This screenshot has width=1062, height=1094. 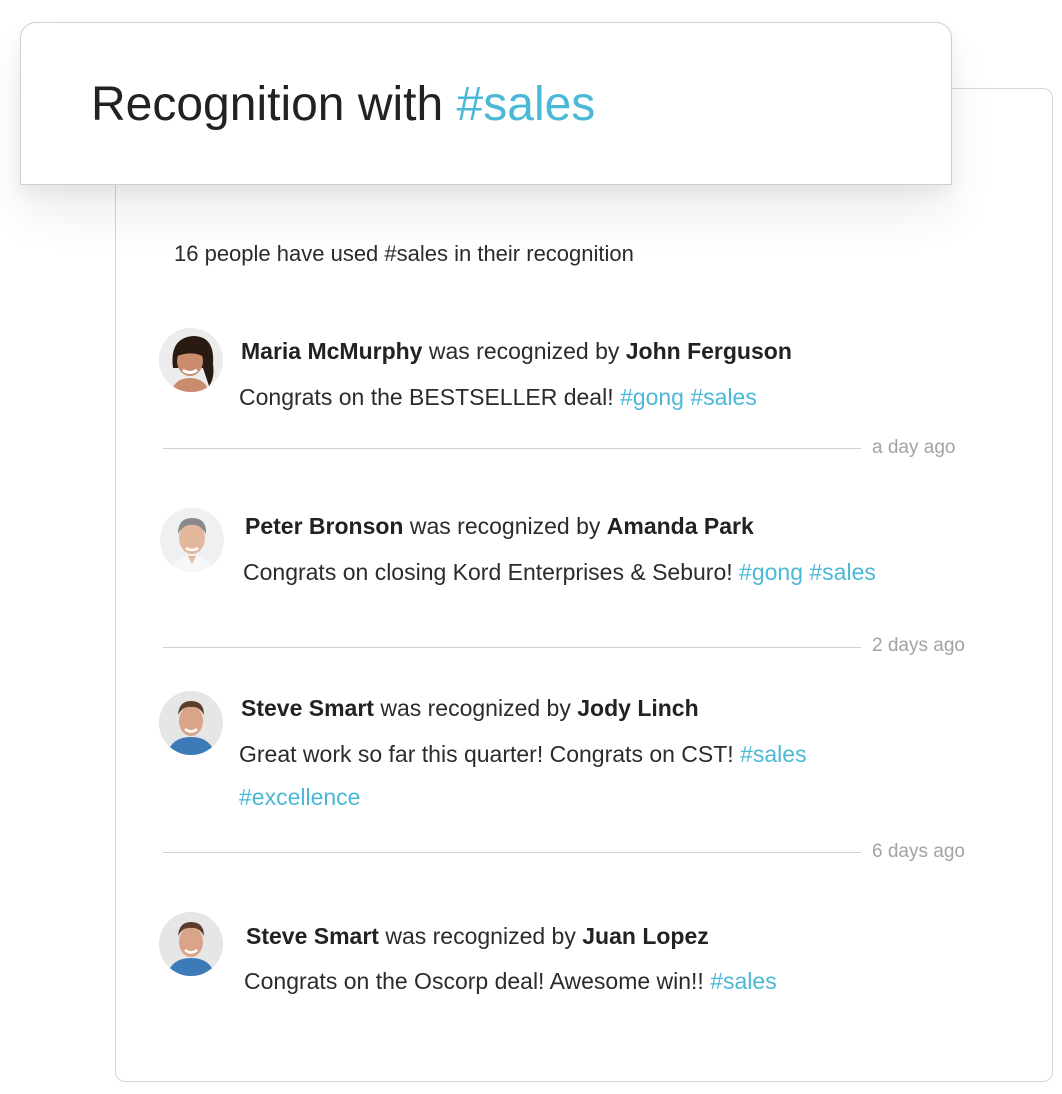 I want to click on recipient-name: Maria McMurphy, so click(x=331, y=351).